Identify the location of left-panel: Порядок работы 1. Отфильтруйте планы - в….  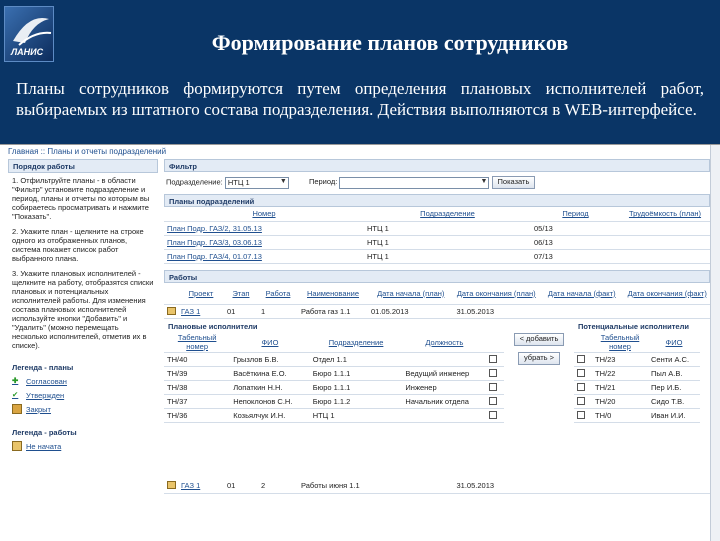
(83, 350).